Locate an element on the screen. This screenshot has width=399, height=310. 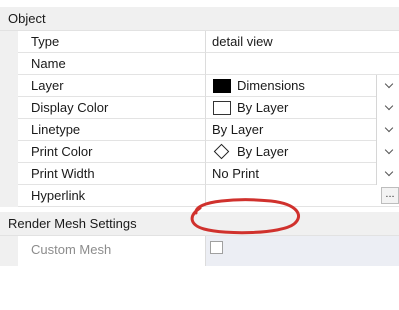
object-section-header: Object is located at coordinates (199, 19).